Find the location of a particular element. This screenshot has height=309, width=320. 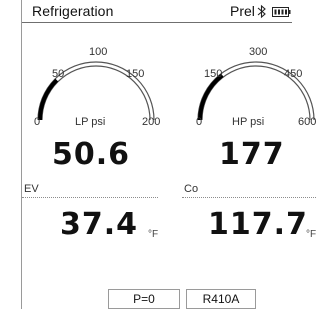

co-value: 117.7 is located at coordinates (258, 224).